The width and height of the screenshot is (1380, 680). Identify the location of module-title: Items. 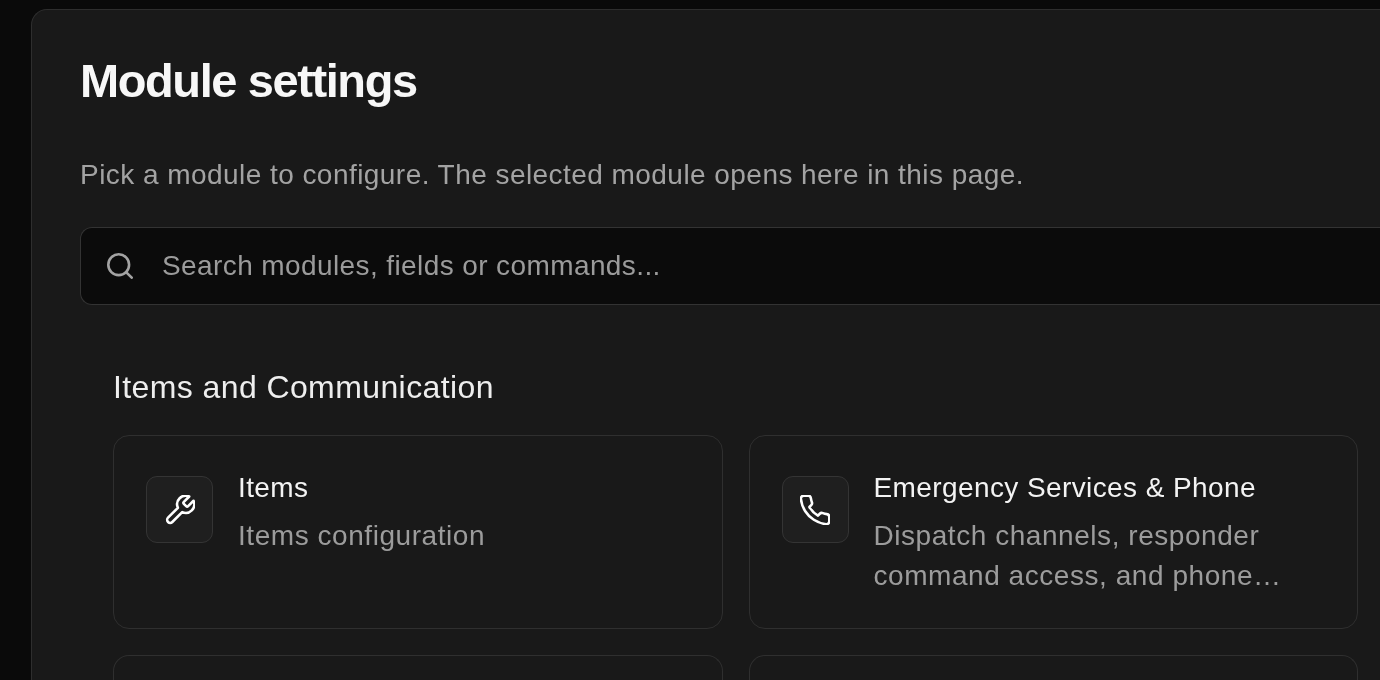
(274, 488).